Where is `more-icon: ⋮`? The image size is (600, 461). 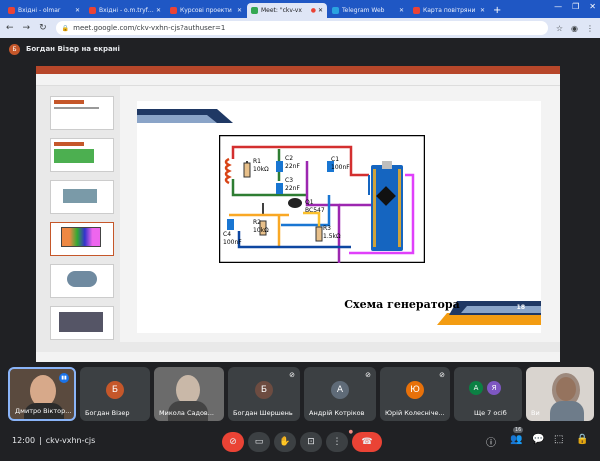
more-icon: ⋮ is located at coordinates (337, 442).